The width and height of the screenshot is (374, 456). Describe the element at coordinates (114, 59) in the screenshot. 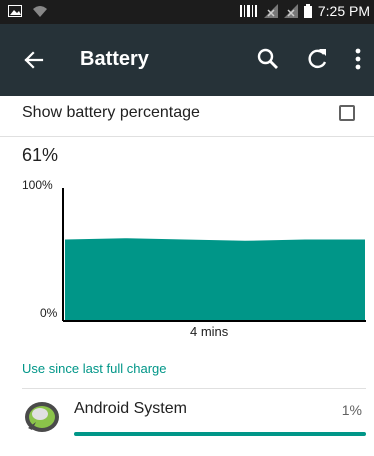

I see `page-title: Battery` at that location.